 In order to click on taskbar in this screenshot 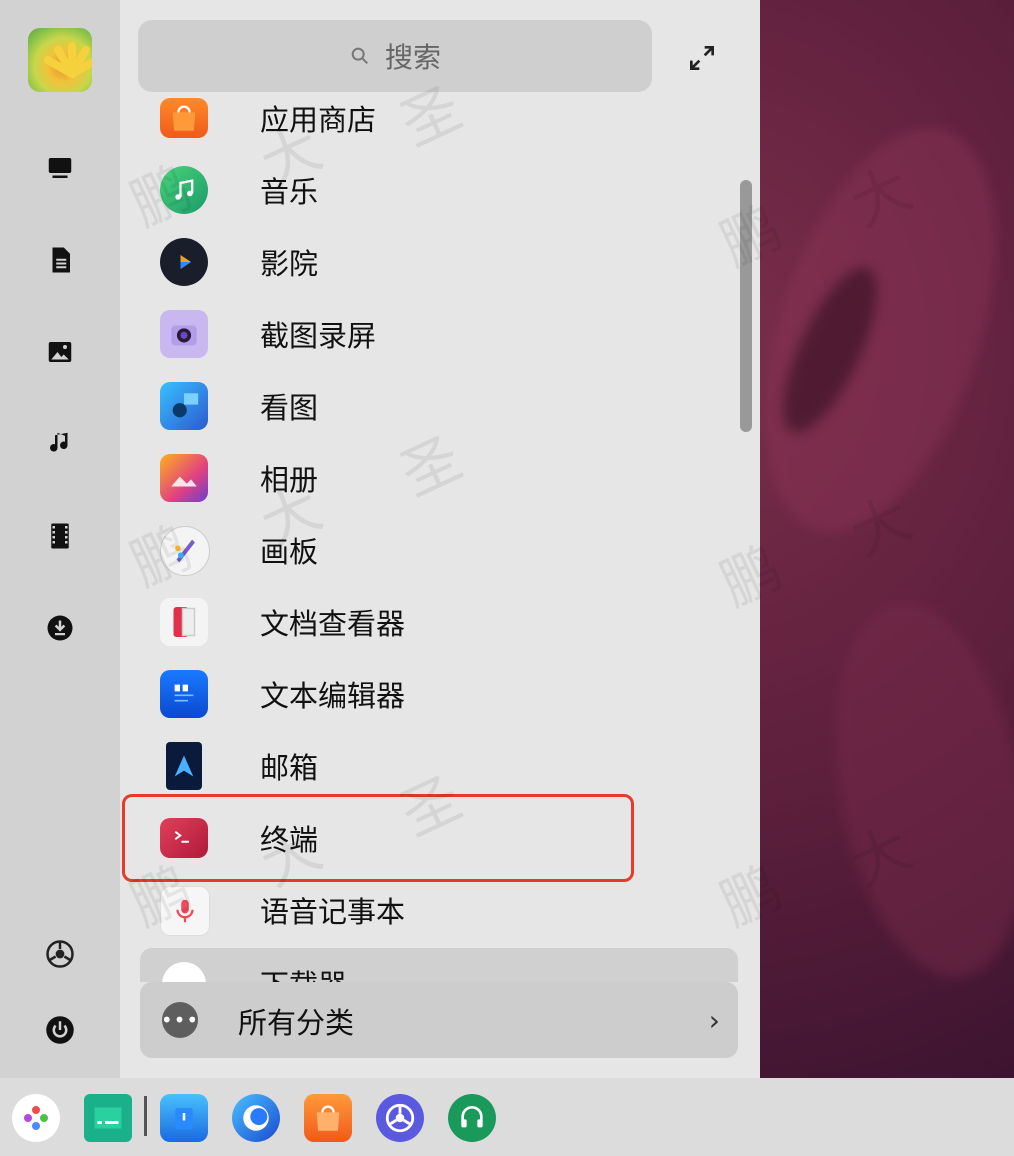, I will do `click(507, 1117)`.